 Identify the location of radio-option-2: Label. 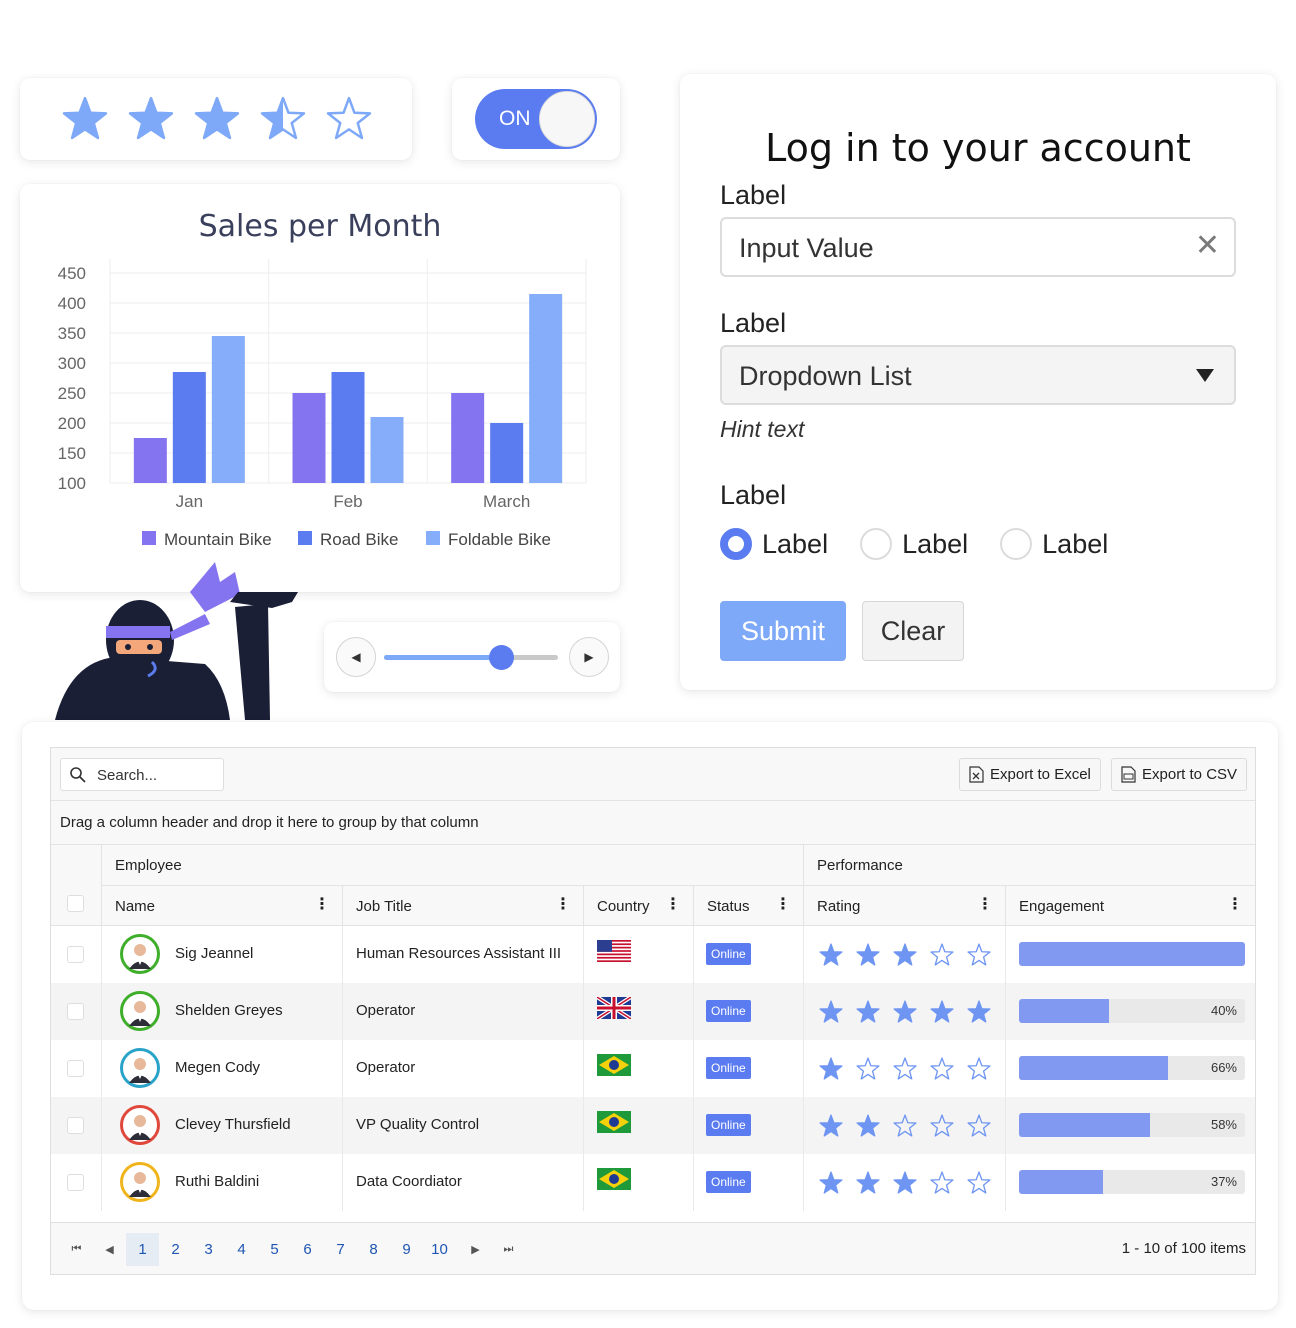
(914, 544).